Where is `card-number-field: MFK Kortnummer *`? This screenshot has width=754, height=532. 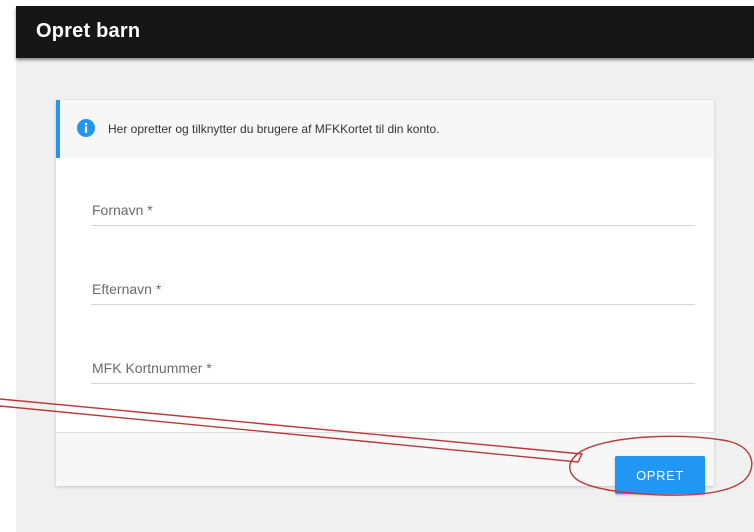 card-number-field: MFK Kortnummer * is located at coordinates (393, 369).